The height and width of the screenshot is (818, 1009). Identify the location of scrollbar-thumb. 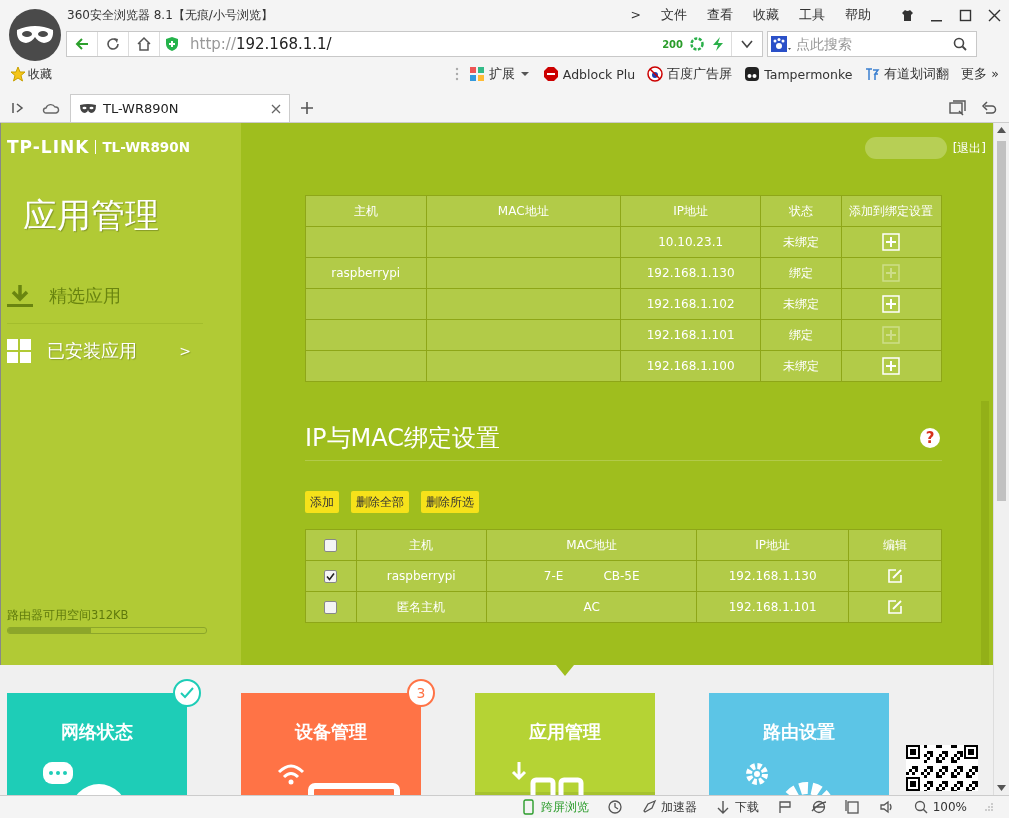
(1001, 321).